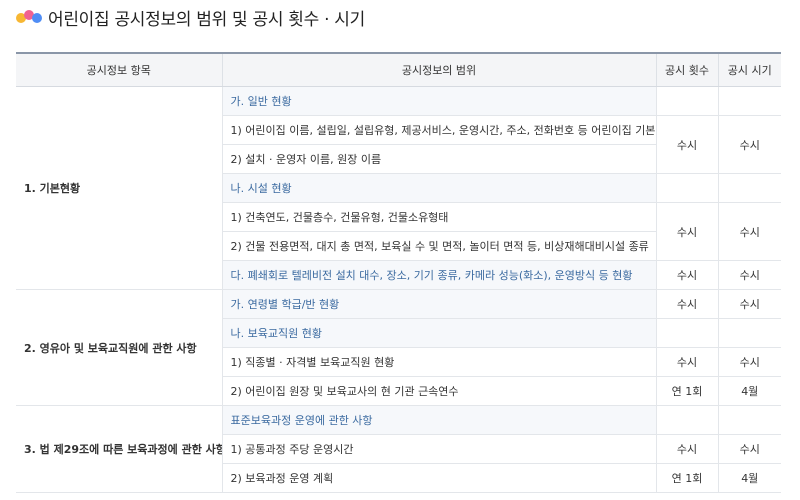 This screenshot has height=500, width=800. I want to click on scope-item: 2) 설치 · 운영자 이름, 원장 이름, so click(438, 159).